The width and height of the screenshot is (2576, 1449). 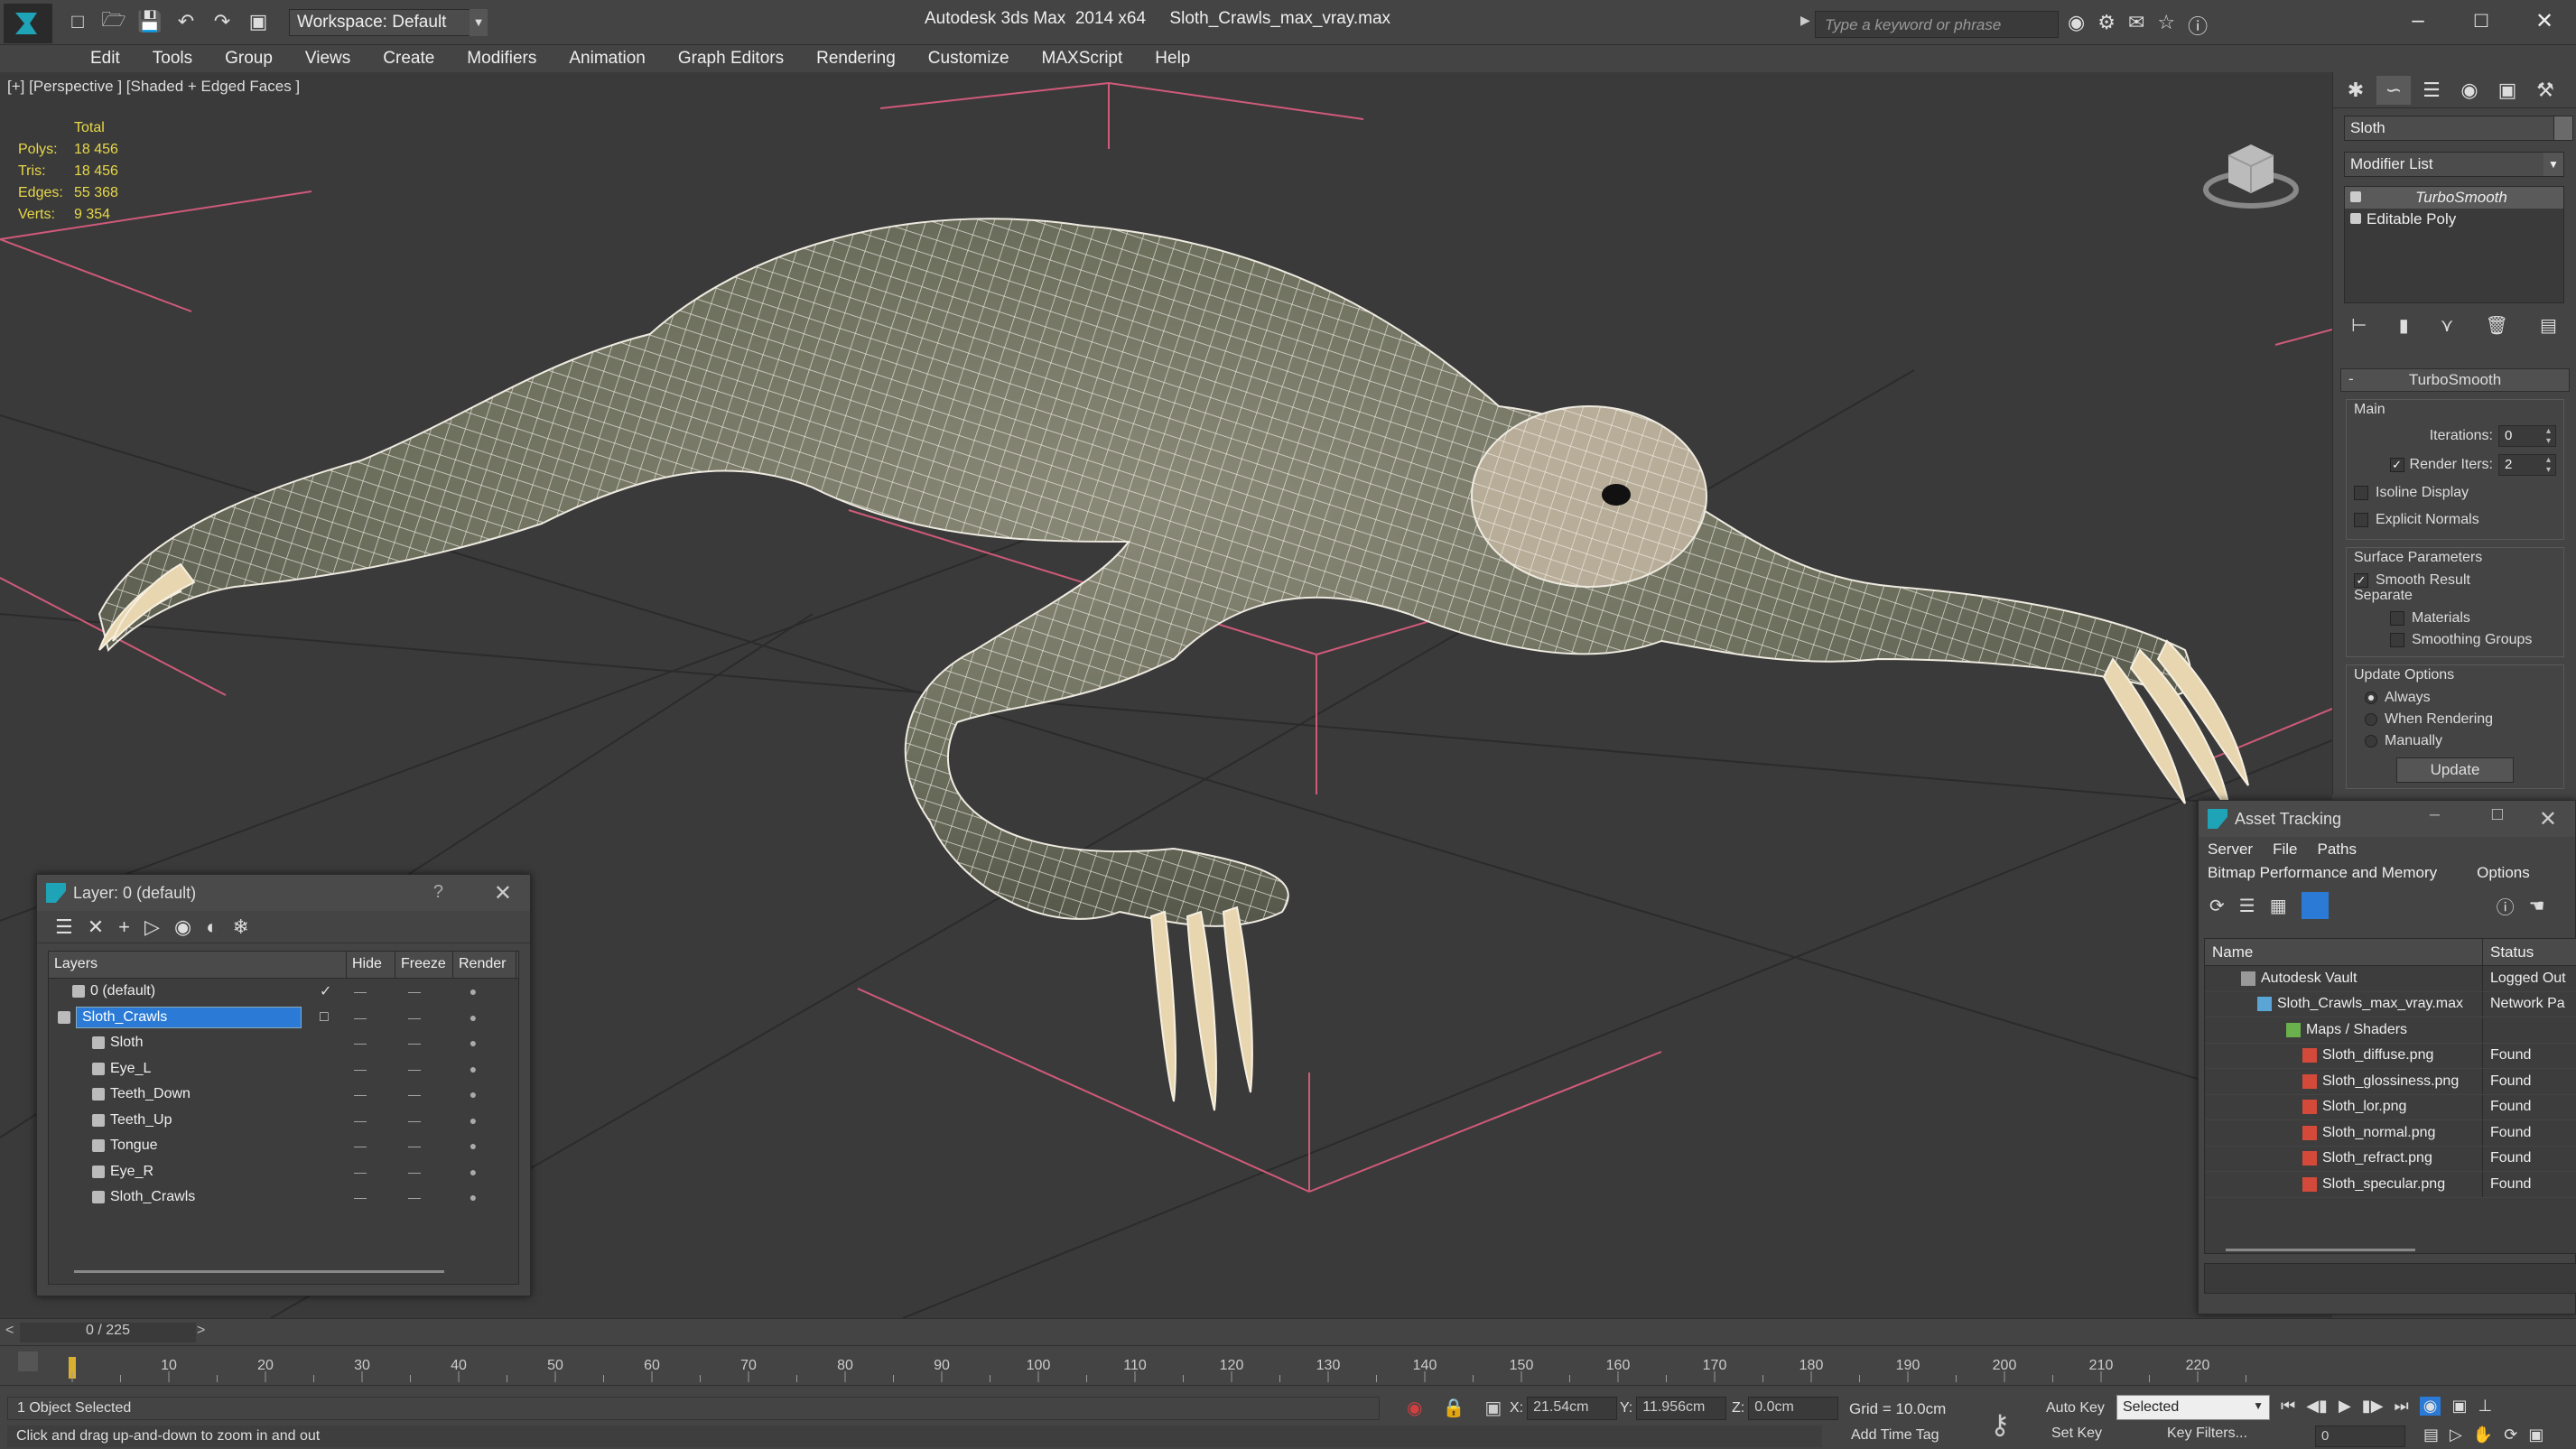 What do you see at coordinates (2503, 875) in the screenshot?
I see `menu-options: Options` at bounding box center [2503, 875].